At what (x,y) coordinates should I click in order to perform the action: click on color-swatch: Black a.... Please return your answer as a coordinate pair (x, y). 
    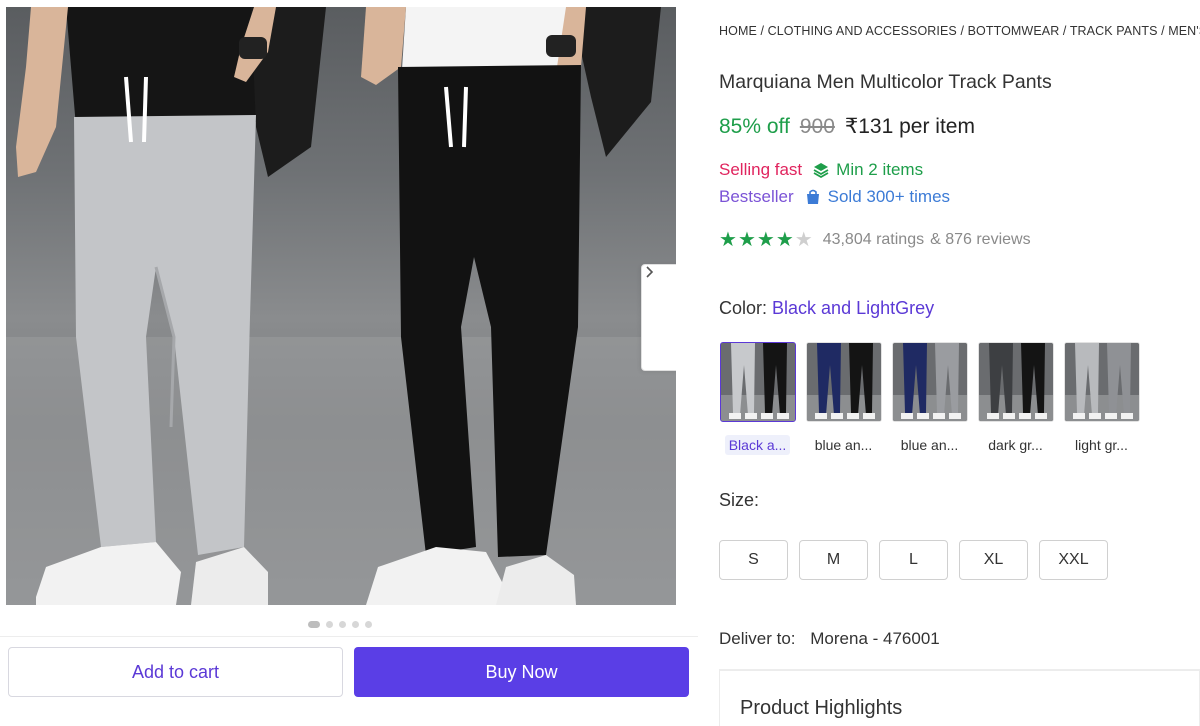
    Looking at the image, I should click on (757, 398).